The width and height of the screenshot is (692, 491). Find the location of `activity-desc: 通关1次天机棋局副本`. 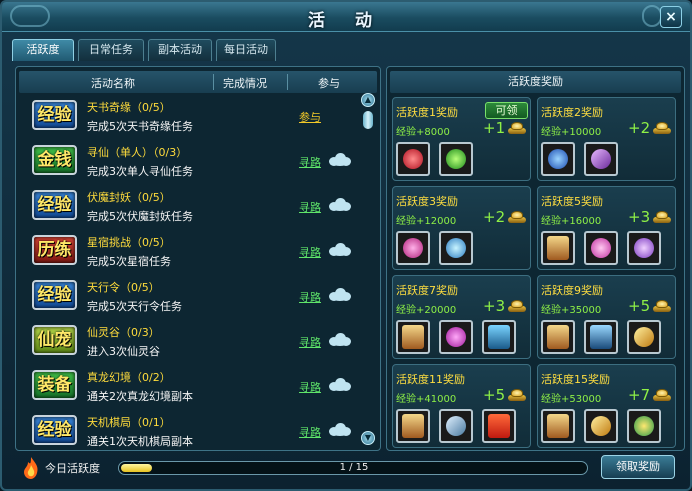

activity-desc: 通关1次天机棋局副本 is located at coordinates (140, 441).